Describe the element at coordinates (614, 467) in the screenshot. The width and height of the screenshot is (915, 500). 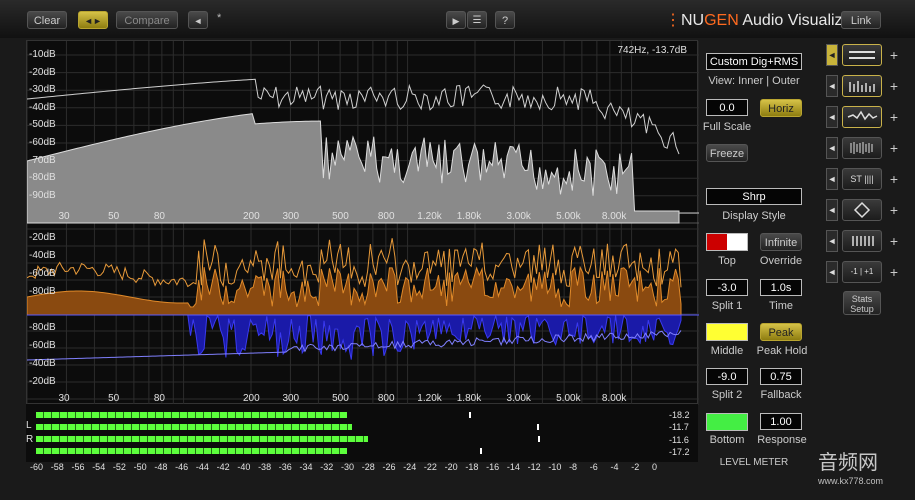
I see `meter-scale-label: -4` at that location.